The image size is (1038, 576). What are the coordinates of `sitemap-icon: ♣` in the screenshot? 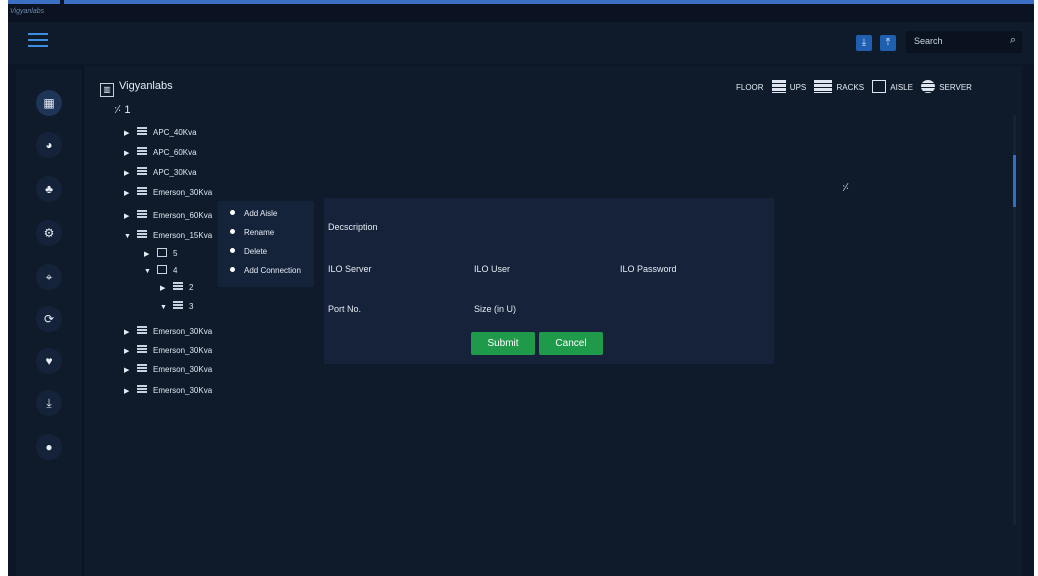 It's located at (49, 189).